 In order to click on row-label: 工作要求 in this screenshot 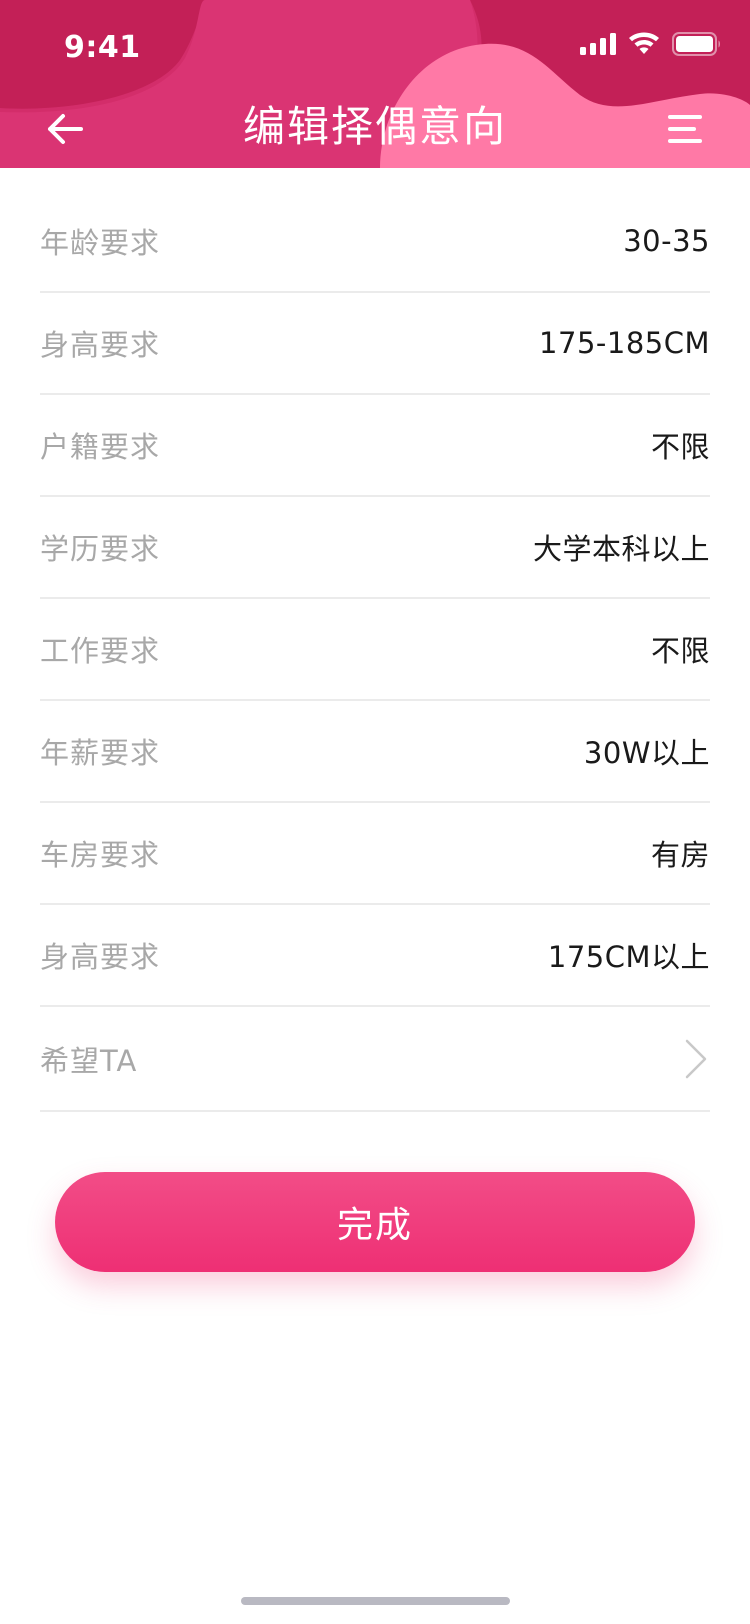, I will do `click(100, 651)`.